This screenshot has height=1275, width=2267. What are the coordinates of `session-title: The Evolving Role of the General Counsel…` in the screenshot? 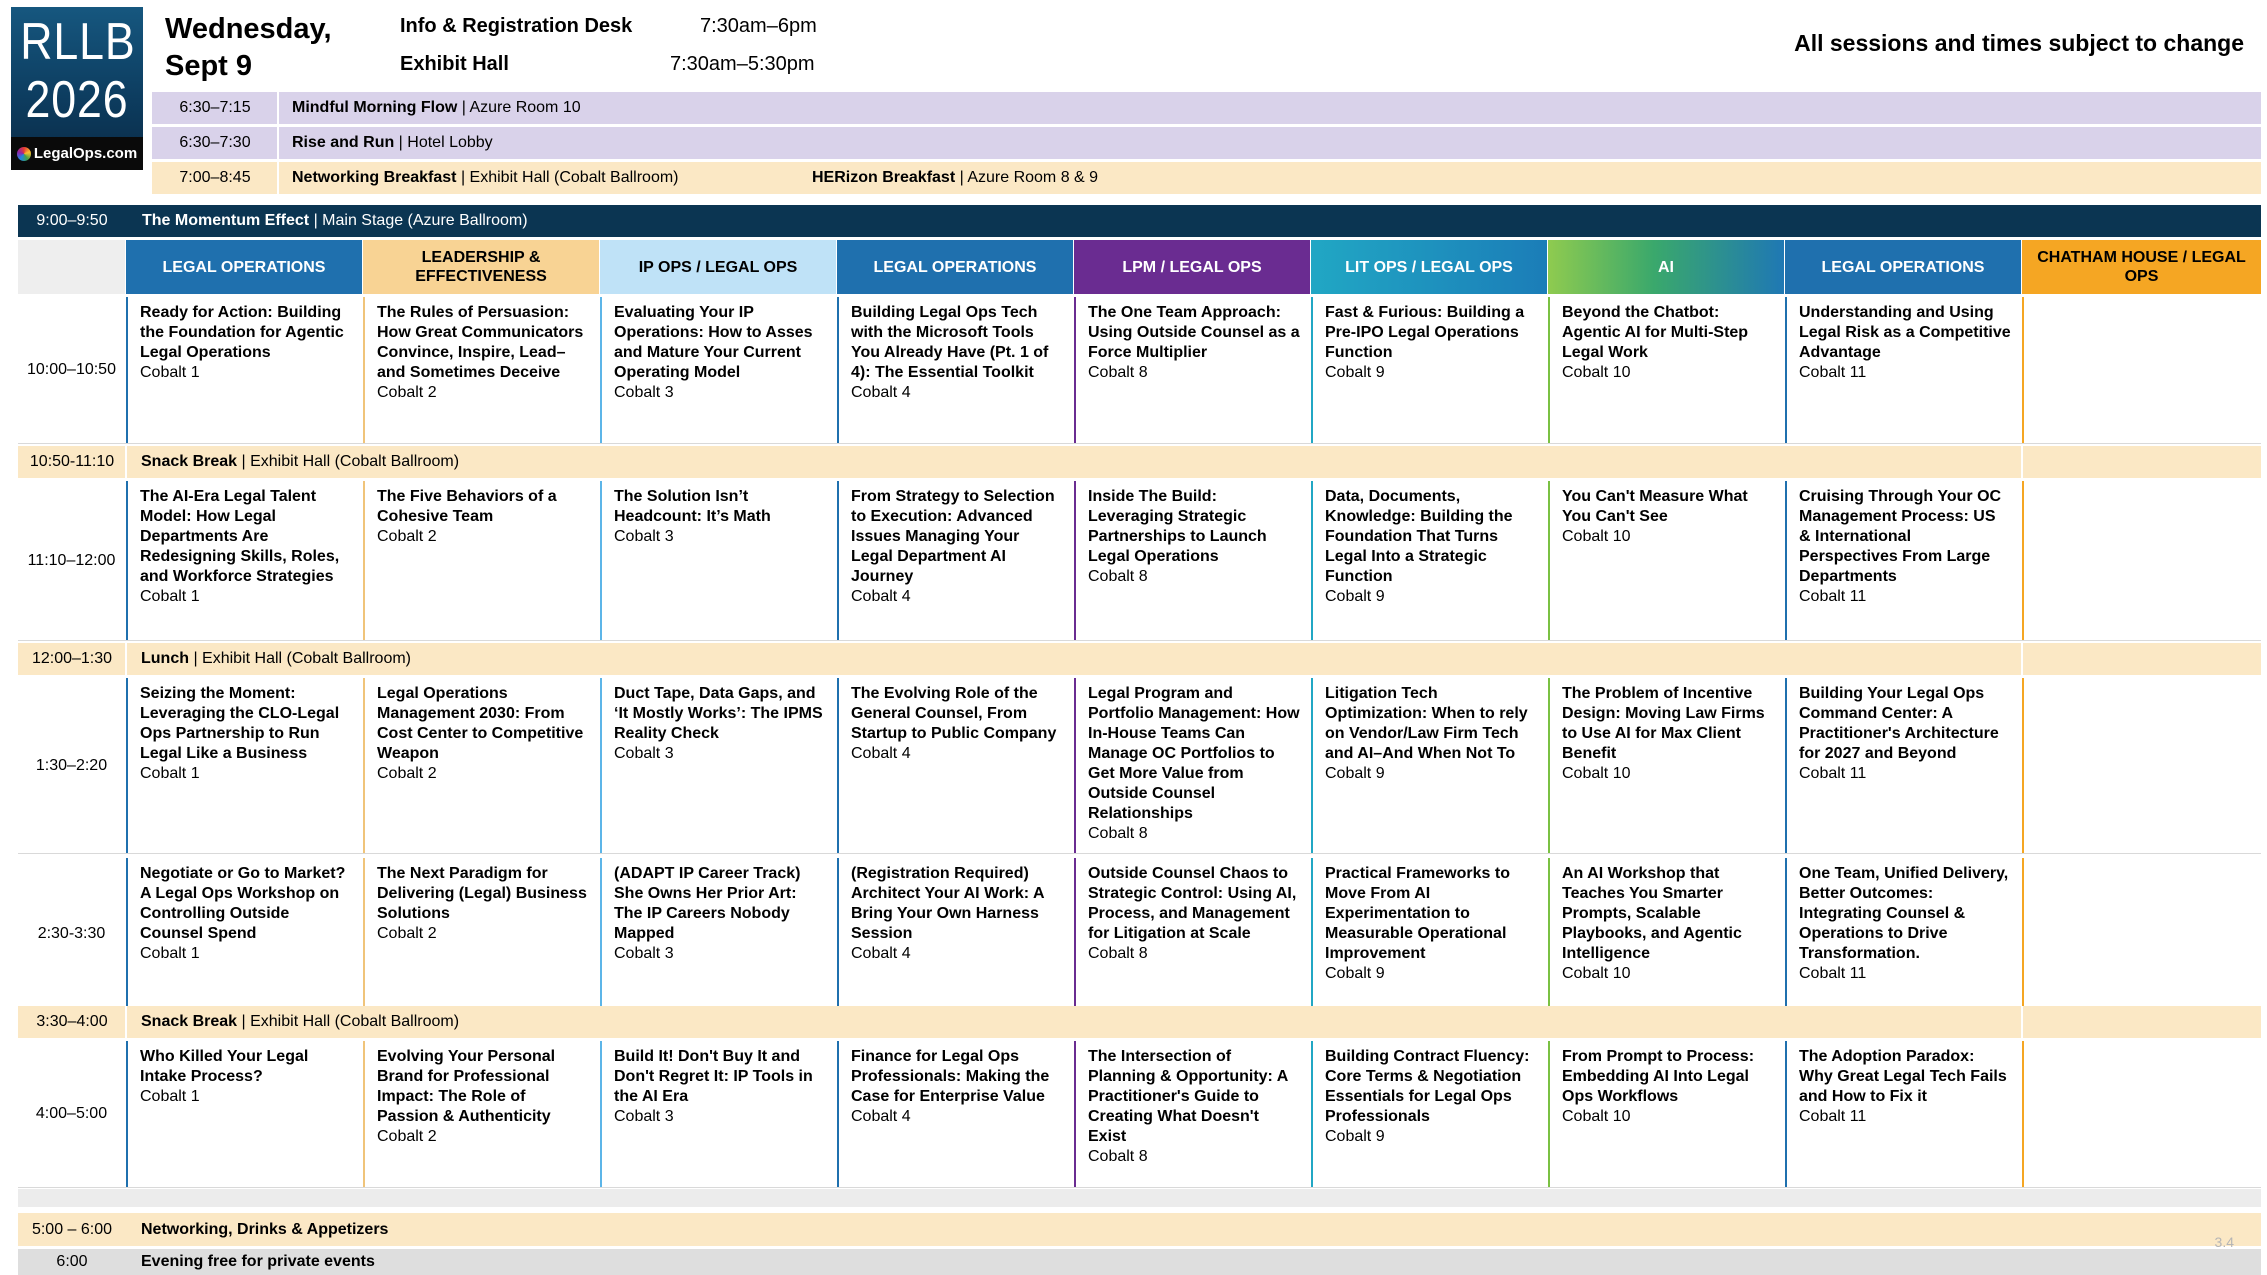 It's located at (954, 713).